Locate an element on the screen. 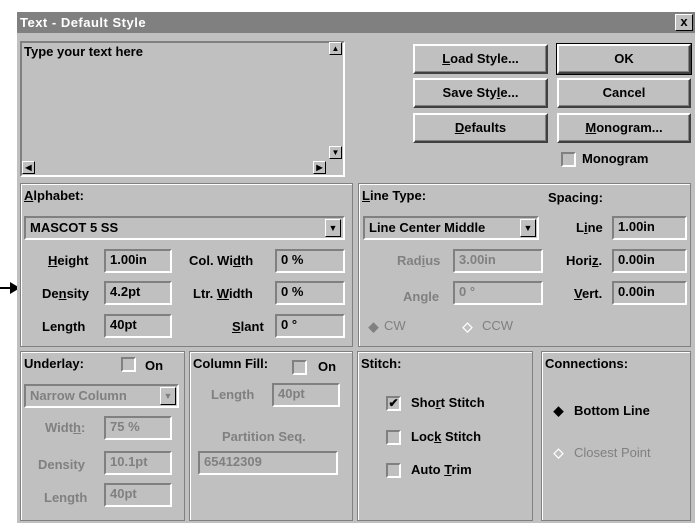  angle-label: Angle is located at coordinates (421, 296).